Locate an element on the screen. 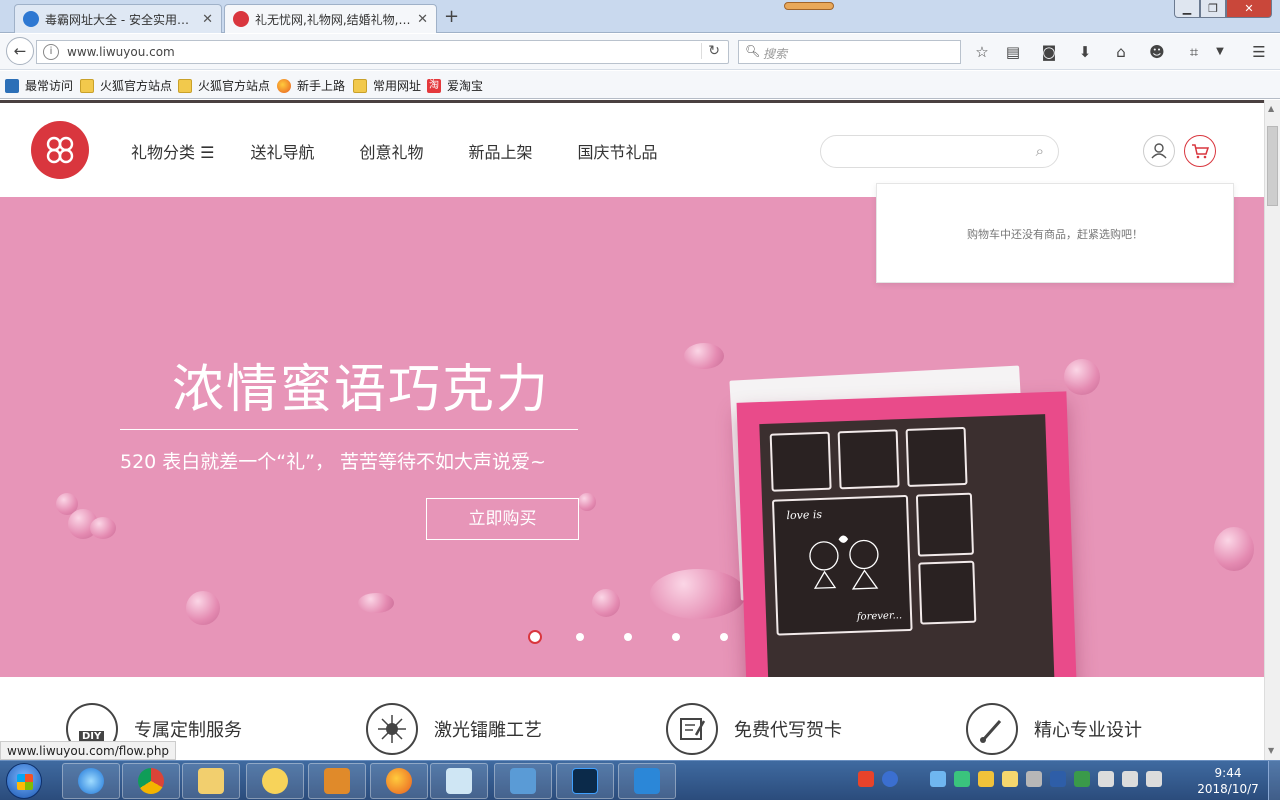  site-logo is located at coordinates (60, 150).